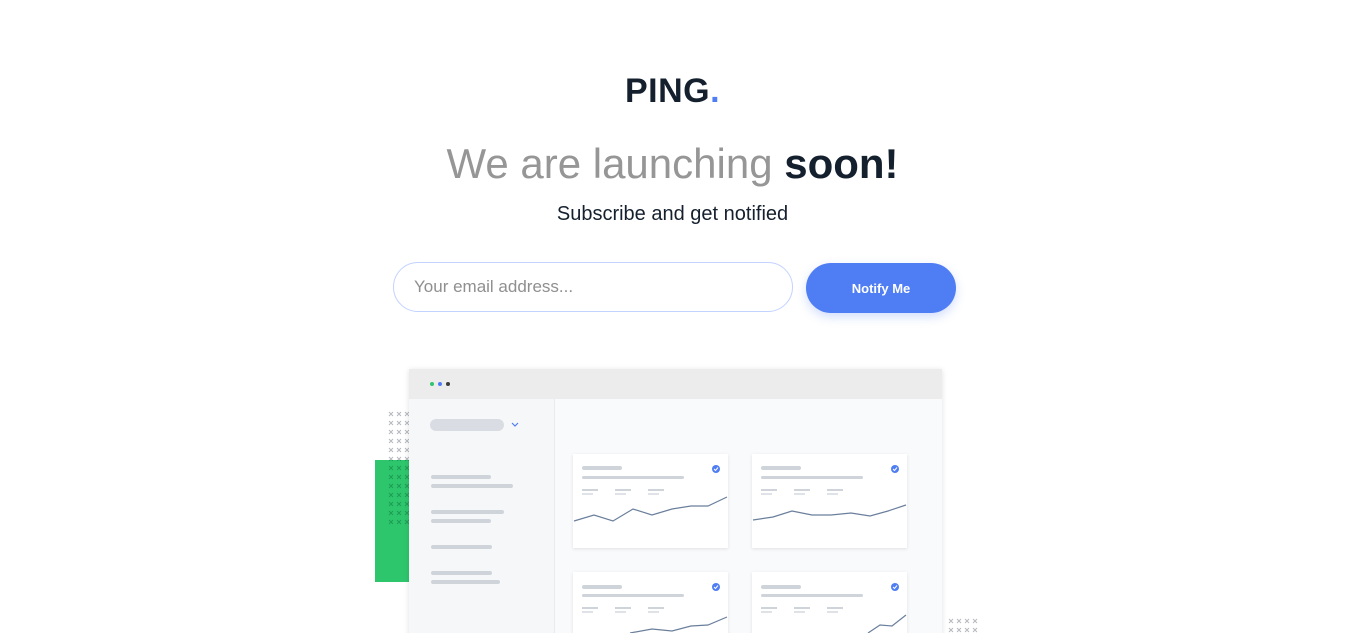  I want to click on headline-light: We are launching, so click(615, 163).